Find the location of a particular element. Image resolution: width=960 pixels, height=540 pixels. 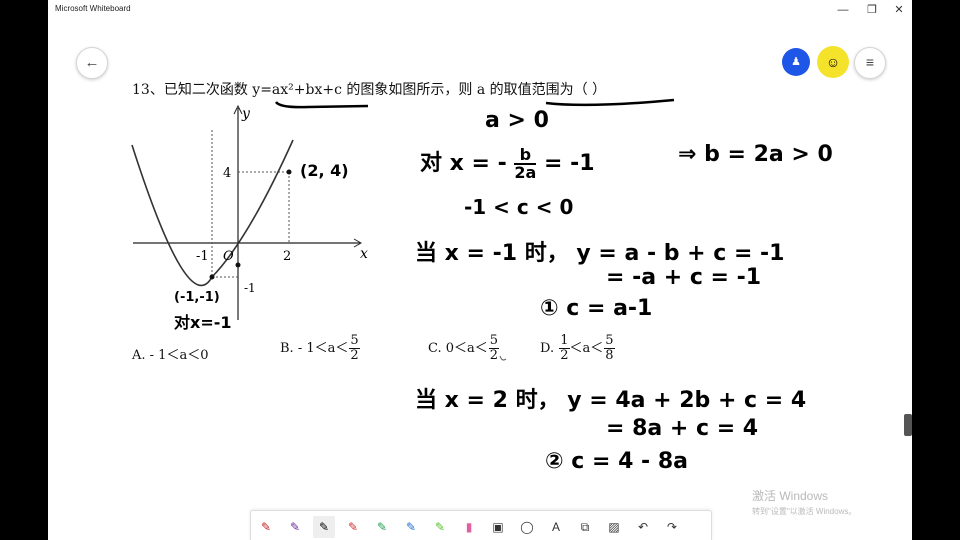

pen-black-icon: ✎ is located at coordinates (324, 527).